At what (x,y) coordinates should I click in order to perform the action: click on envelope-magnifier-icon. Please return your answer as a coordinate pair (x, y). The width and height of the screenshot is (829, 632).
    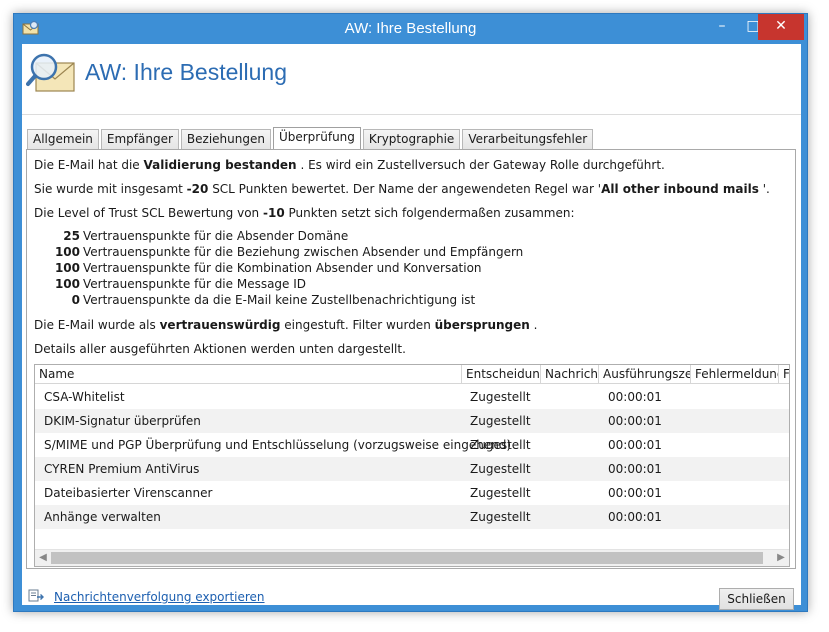
    Looking at the image, I should click on (50, 72).